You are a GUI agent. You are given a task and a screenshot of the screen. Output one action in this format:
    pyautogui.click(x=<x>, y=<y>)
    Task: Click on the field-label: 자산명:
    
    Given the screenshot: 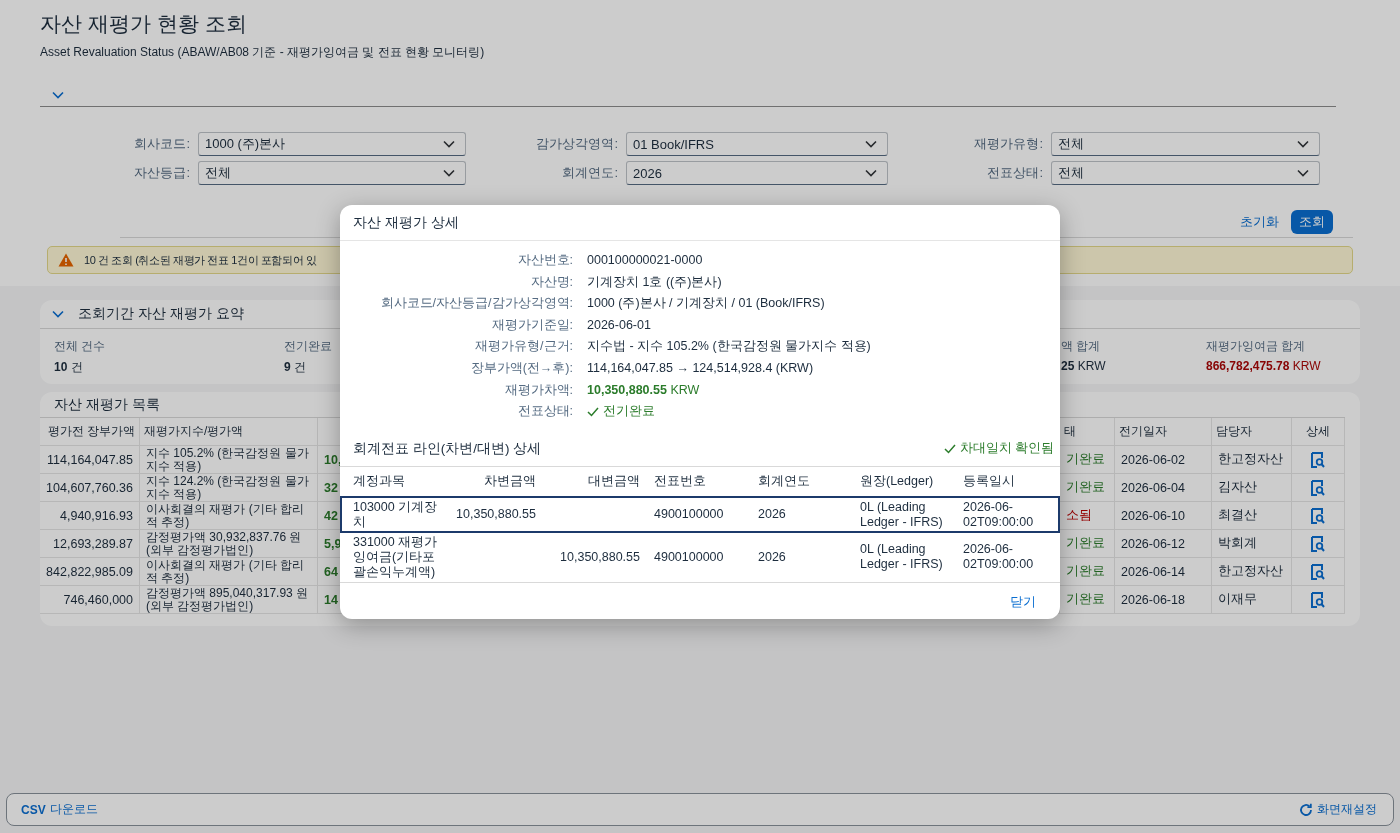 What is the action you would take?
    pyautogui.click(x=551, y=282)
    